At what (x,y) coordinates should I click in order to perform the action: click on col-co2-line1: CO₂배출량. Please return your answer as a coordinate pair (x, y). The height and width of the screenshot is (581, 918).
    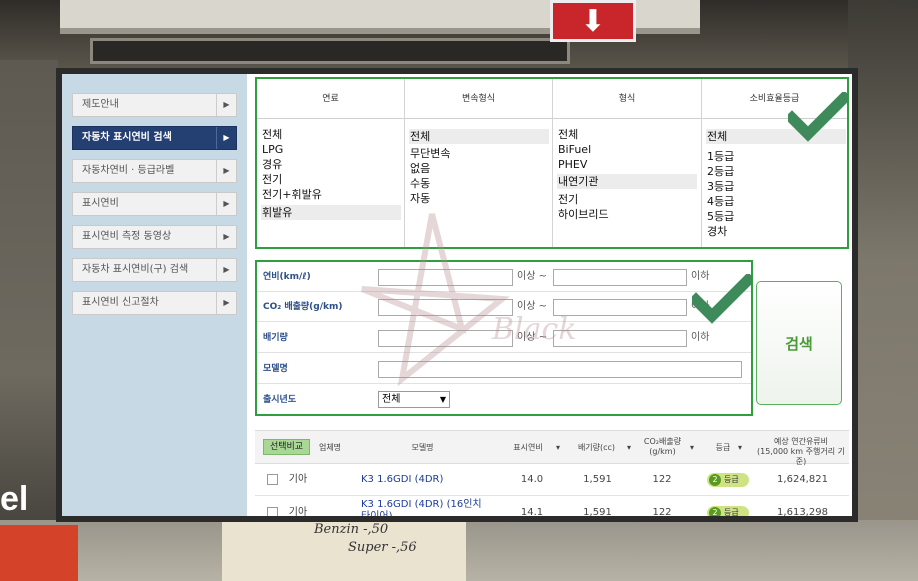
    Looking at the image, I should click on (662, 441).